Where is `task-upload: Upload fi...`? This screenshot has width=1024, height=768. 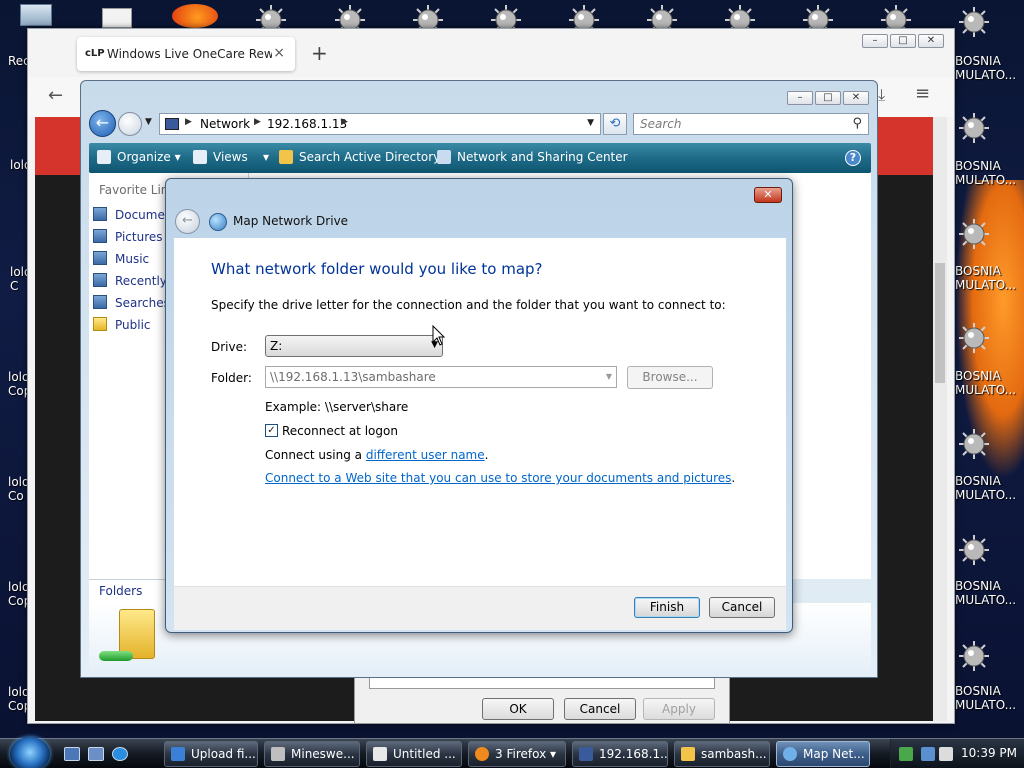 task-upload: Upload fi... is located at coordinates (211, 754).